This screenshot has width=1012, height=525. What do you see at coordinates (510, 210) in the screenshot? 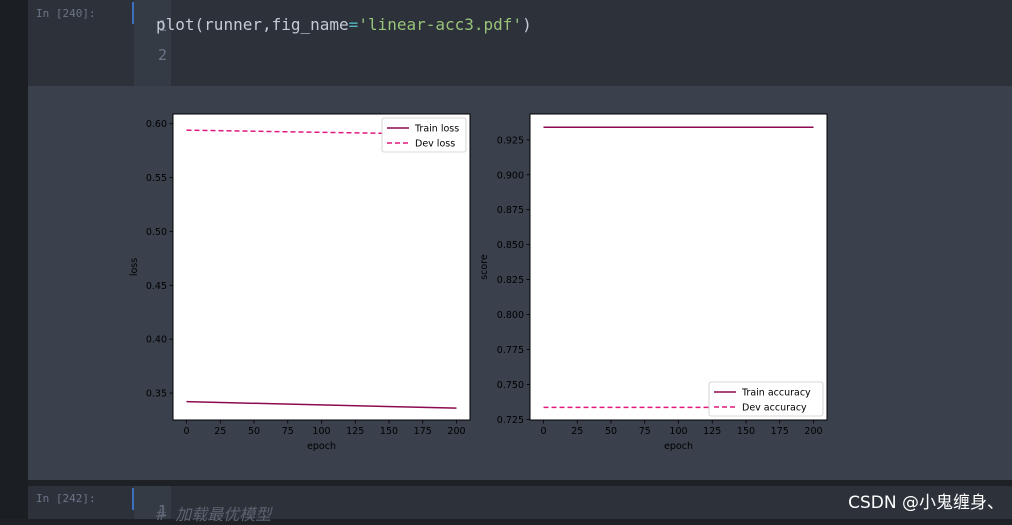
I see `y-tick-label: 0.875` at bounding box center [510, 210].